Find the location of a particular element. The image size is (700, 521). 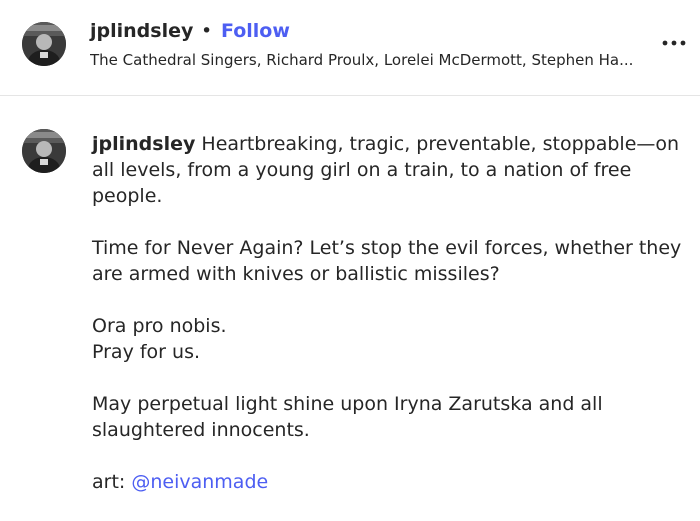

caption-username-link: jplindsley is located at coordinates (143, 144).